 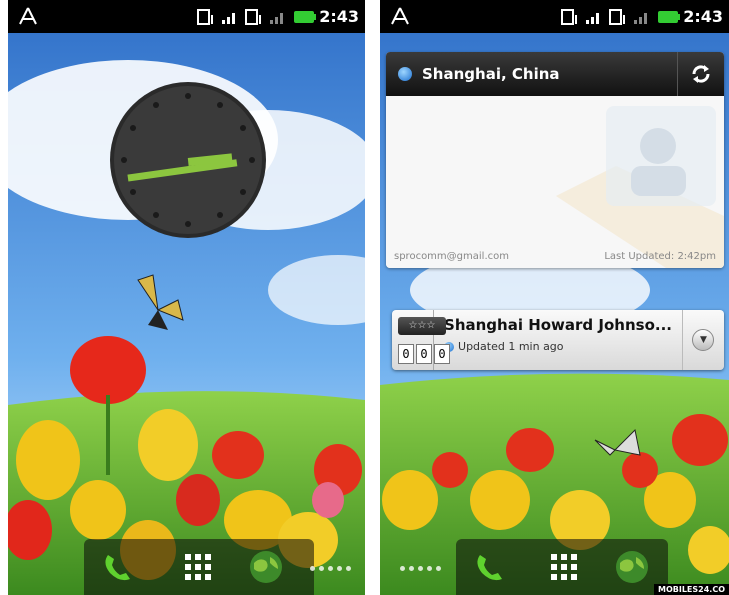 What do you see at coordinates (188, 160) in the screenshot?
I see `analog-clock-widget` at bounding box center [188, 160].